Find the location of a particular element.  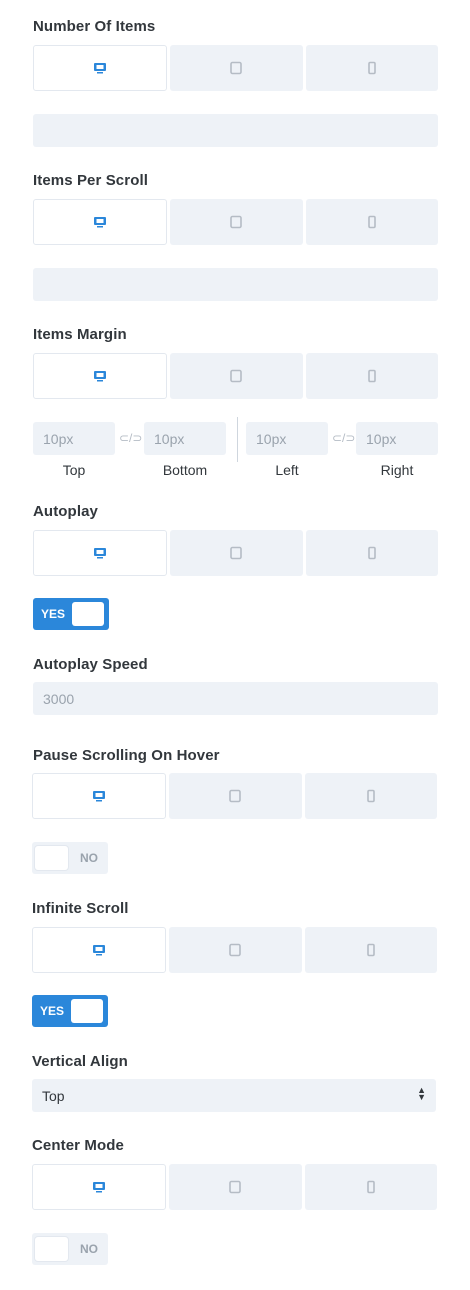

infinite-scroll-label: Infinite Scroll is located at coordinates (80, 908).